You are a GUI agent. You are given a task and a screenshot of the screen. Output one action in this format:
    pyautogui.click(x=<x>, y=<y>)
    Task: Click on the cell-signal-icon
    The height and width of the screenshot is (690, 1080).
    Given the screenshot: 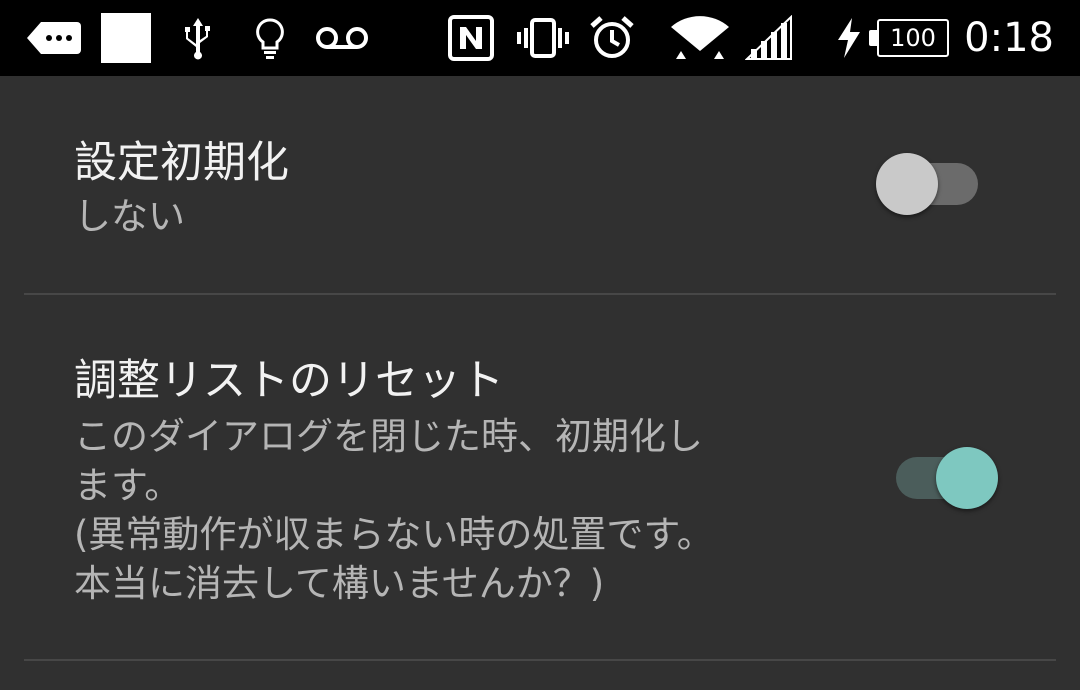 What is the action you would take?
    pyautogui.click(x=769, y=38)
    